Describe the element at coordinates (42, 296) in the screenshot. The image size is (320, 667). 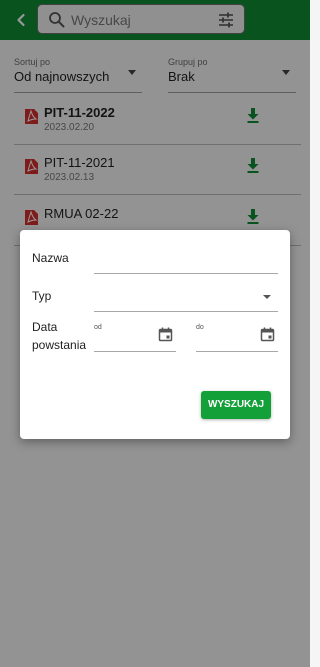
I see `type-label: Typ` at that location.